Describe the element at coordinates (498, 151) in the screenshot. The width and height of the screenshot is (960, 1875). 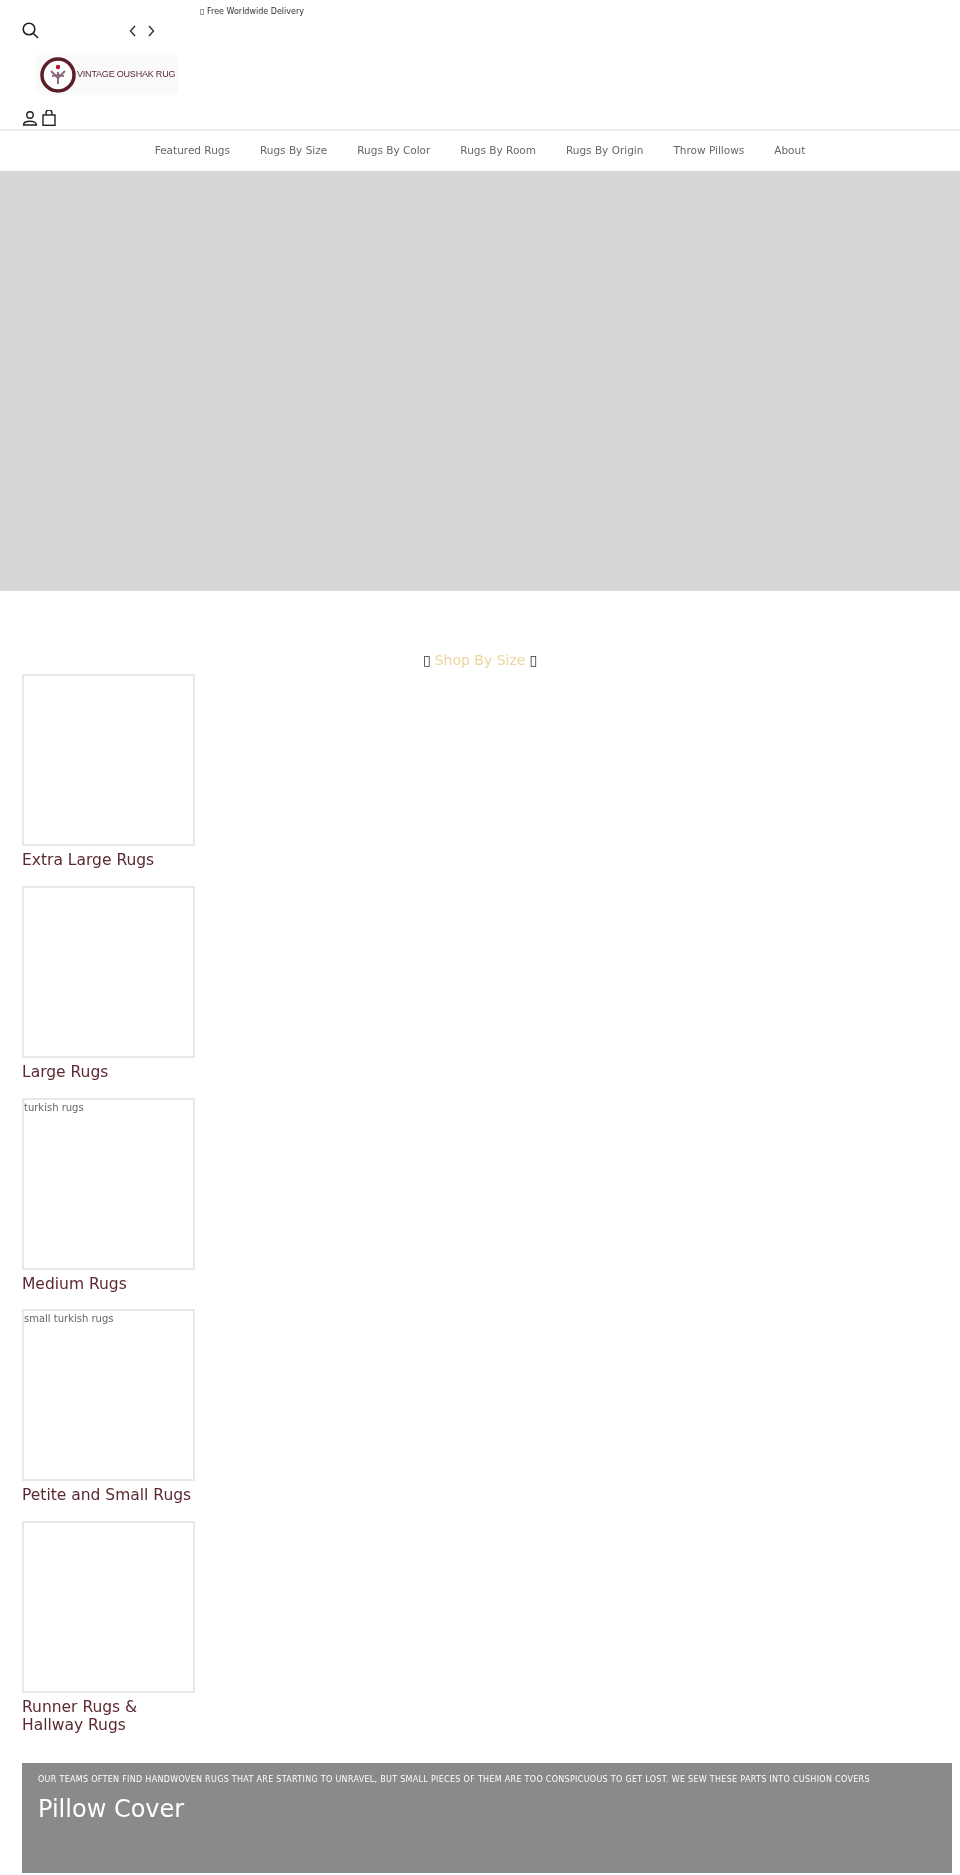
I see `nav-link: Rugs By Room` at that location.